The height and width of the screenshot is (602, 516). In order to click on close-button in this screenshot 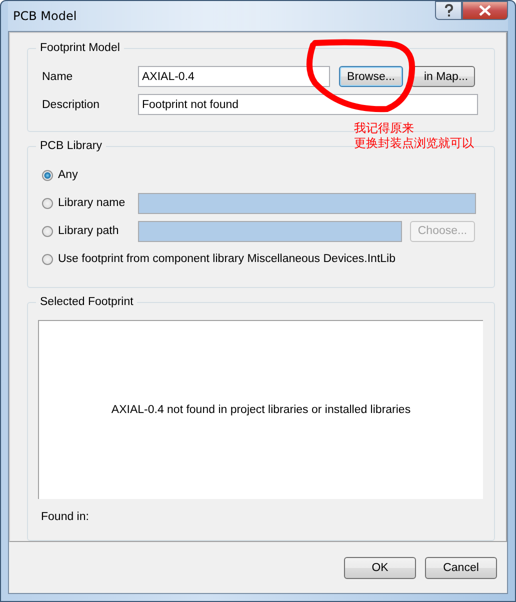, I will do `click(485, 10)`.